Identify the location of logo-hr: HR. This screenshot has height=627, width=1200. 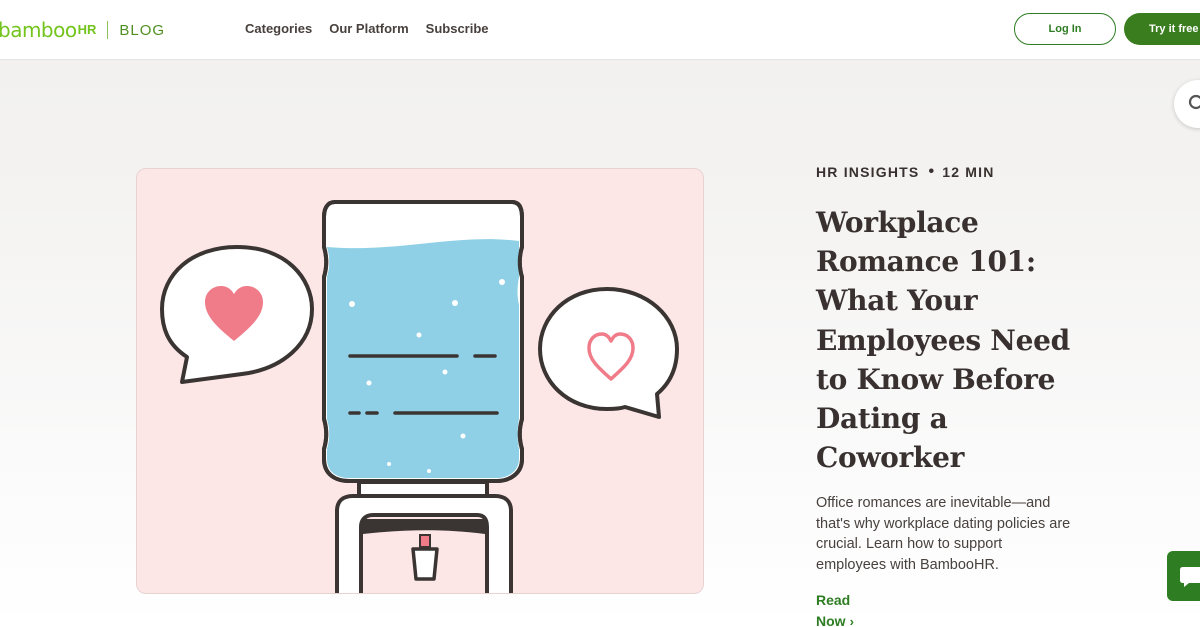
(87, 29).